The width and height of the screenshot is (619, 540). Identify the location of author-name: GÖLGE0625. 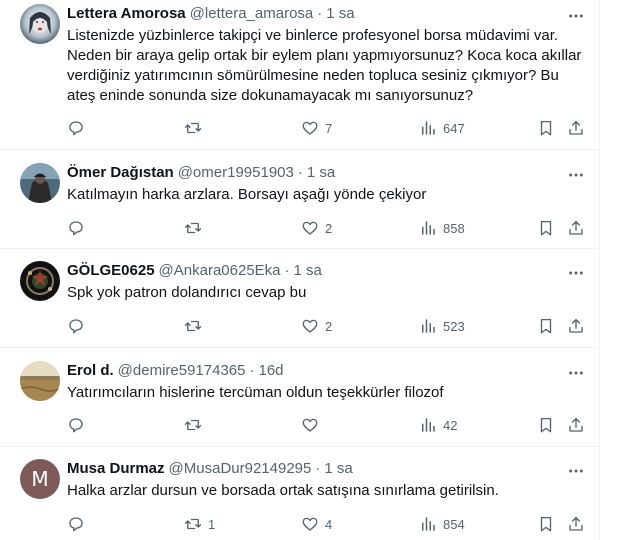
(111, 271).